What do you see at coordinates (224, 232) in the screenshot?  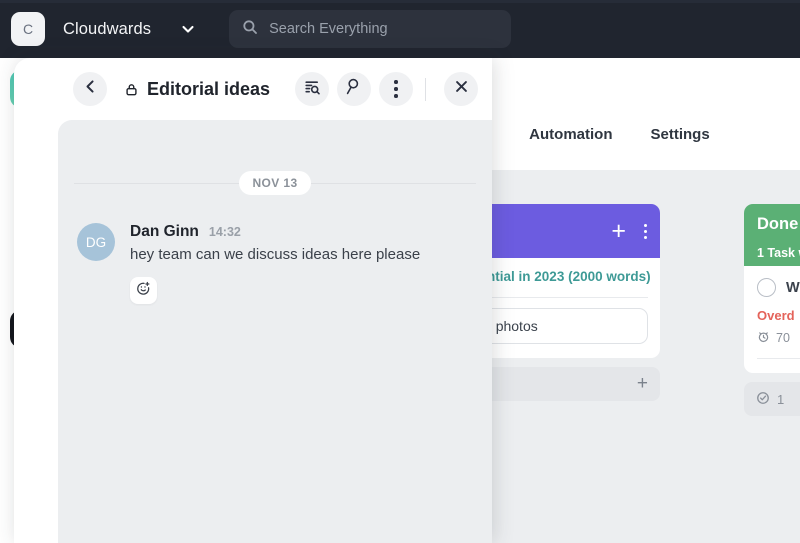 I see `message-timestamp: 14:32` at bounding box center [224, 232].